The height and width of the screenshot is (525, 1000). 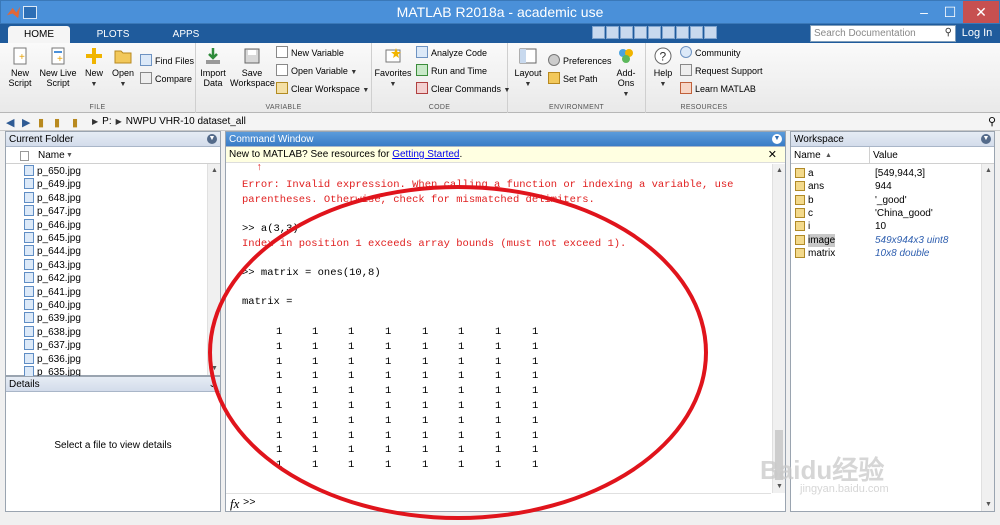 What do you see at coordinates (718, 89) in the screenshot?
I see `learn-matlab-button: Learn MATLAB` at bounding box center [718, 89].